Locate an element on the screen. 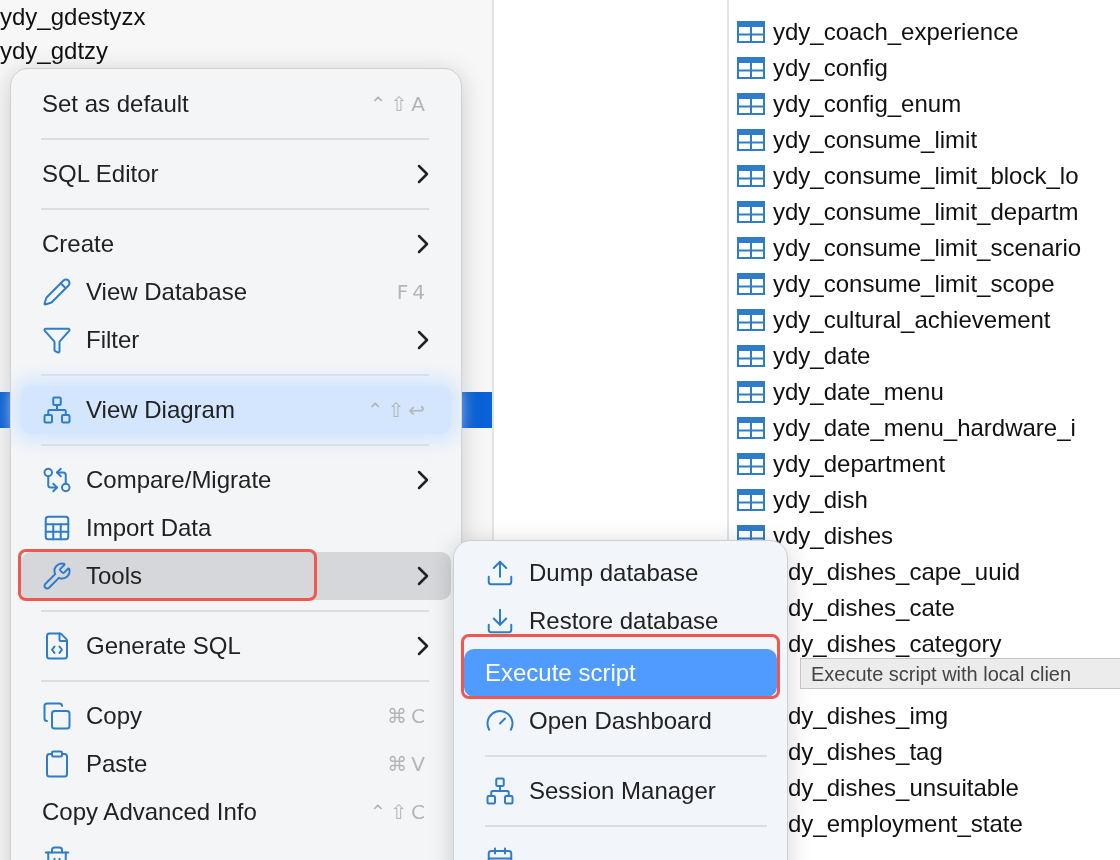 The image size is (1120, 860). copy-icon is located at coordinates (57, 716).